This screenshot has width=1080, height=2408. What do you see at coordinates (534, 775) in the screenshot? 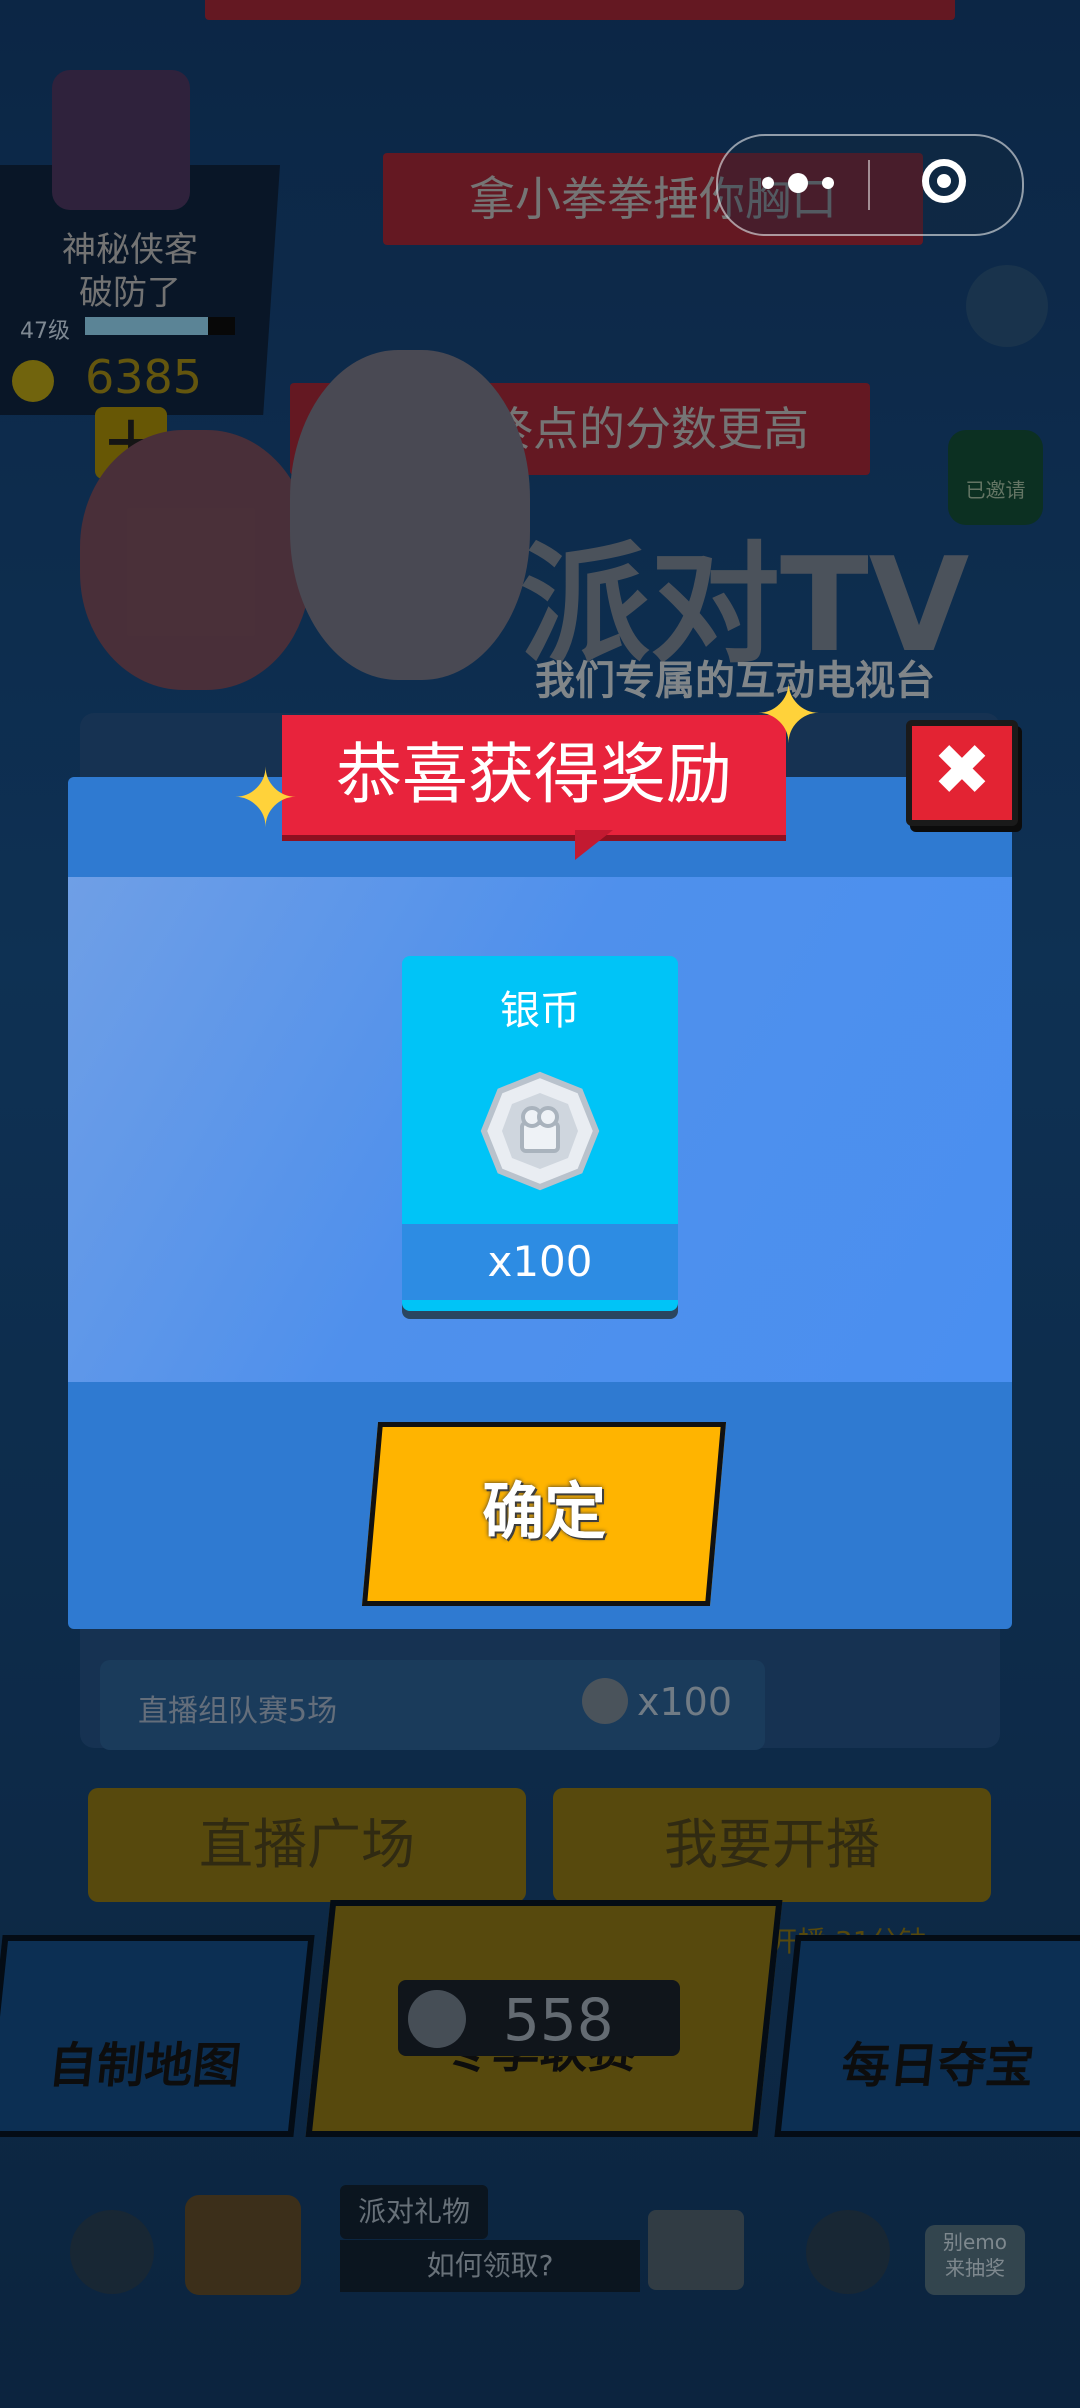
I see `dialog-title: 恭喜获得奖励` at bounding box center [534, 775].